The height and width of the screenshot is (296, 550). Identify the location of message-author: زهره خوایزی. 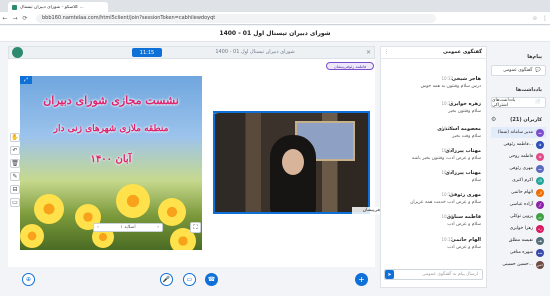
(464, 104).